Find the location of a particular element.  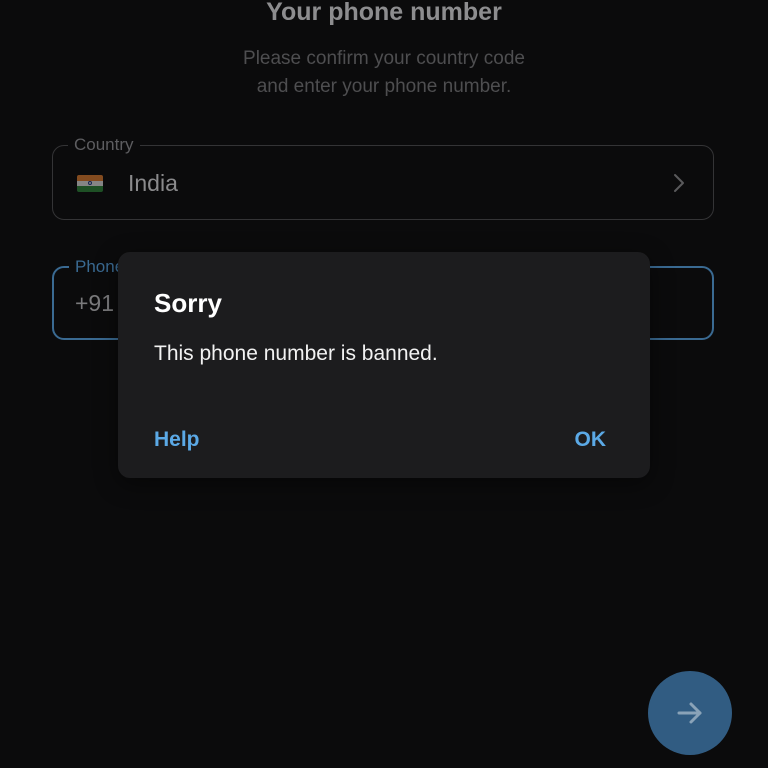

country-code: +91 is located at coordinates (95, 303).